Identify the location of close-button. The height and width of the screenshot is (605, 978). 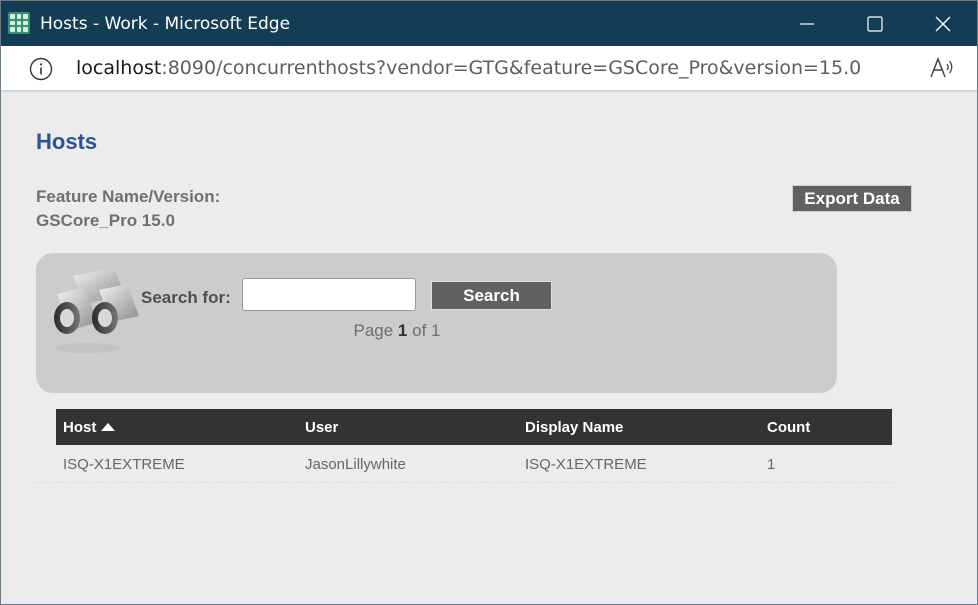
(943, 23).